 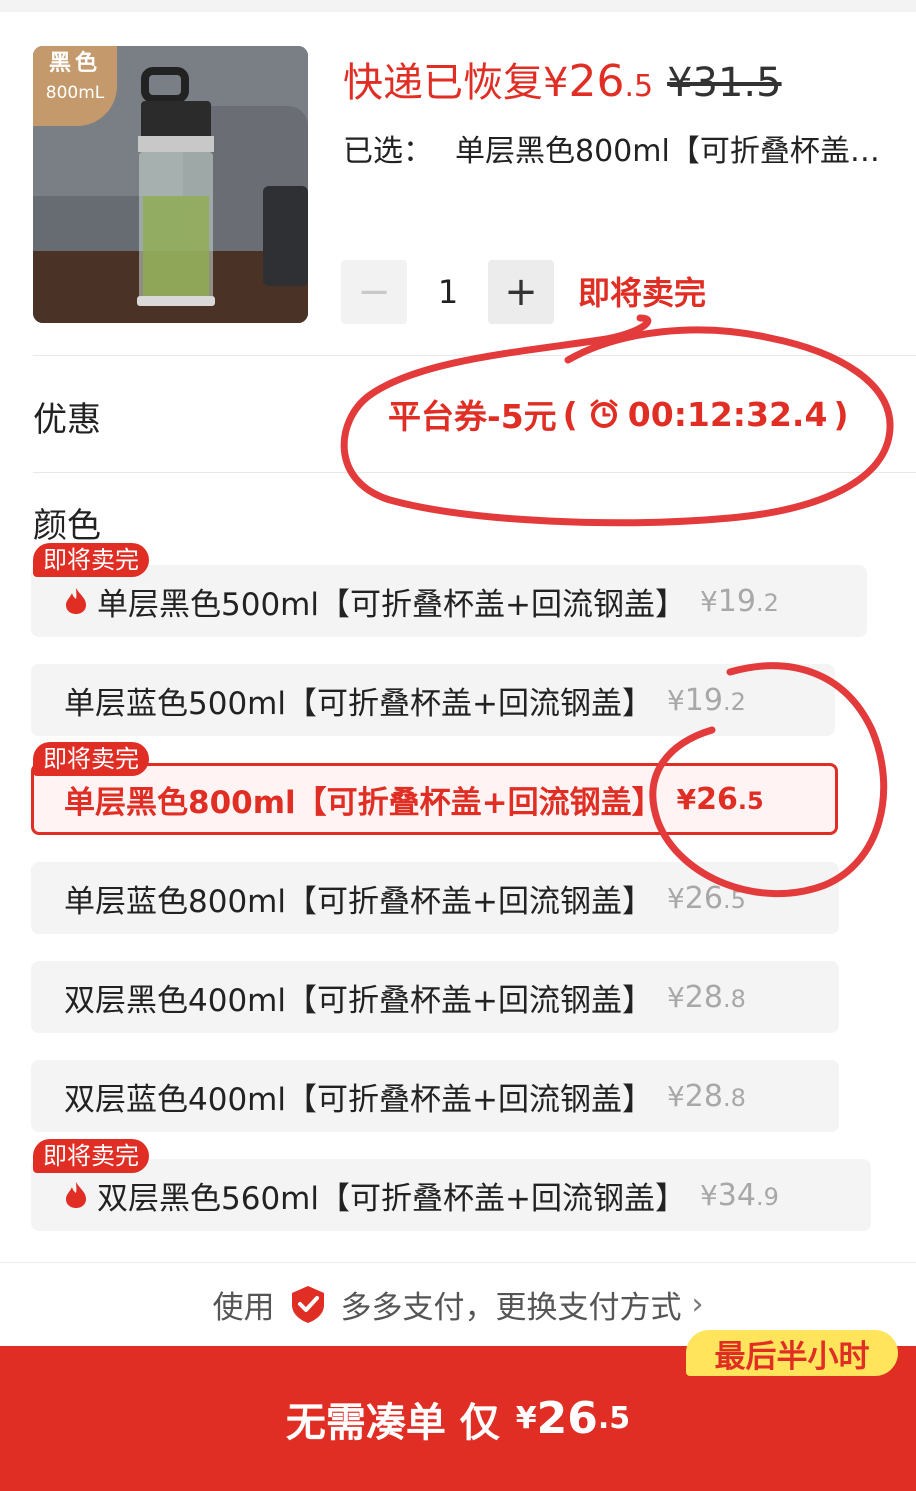 I want to click on variant-name: 双层黑色560ml【可折叠杯盖+回流钢盖】, so click(x=391, y=1198).